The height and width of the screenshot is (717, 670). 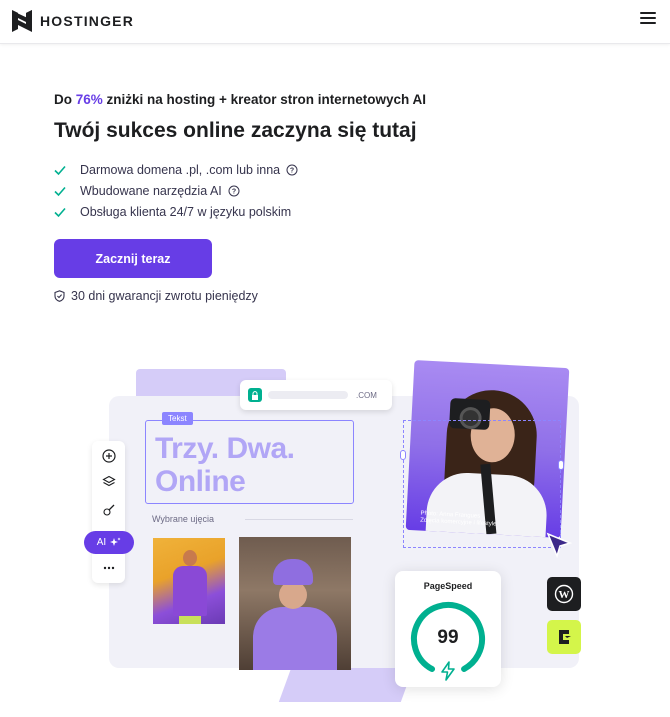 I want to click on divider, so click(x=299, y=519).